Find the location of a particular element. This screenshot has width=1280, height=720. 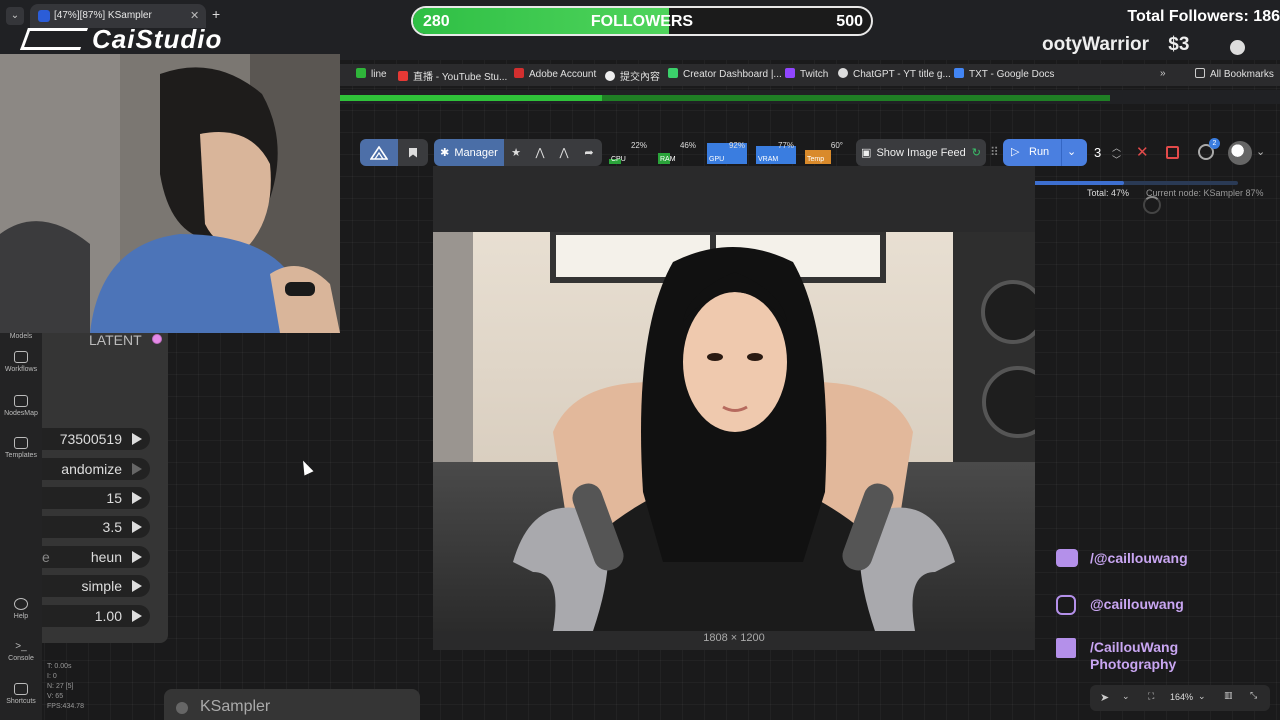

toolbar-left-group: ✱ Manager ★ ⋀ ⋀ ➦ is located at coordinates (481, 152).